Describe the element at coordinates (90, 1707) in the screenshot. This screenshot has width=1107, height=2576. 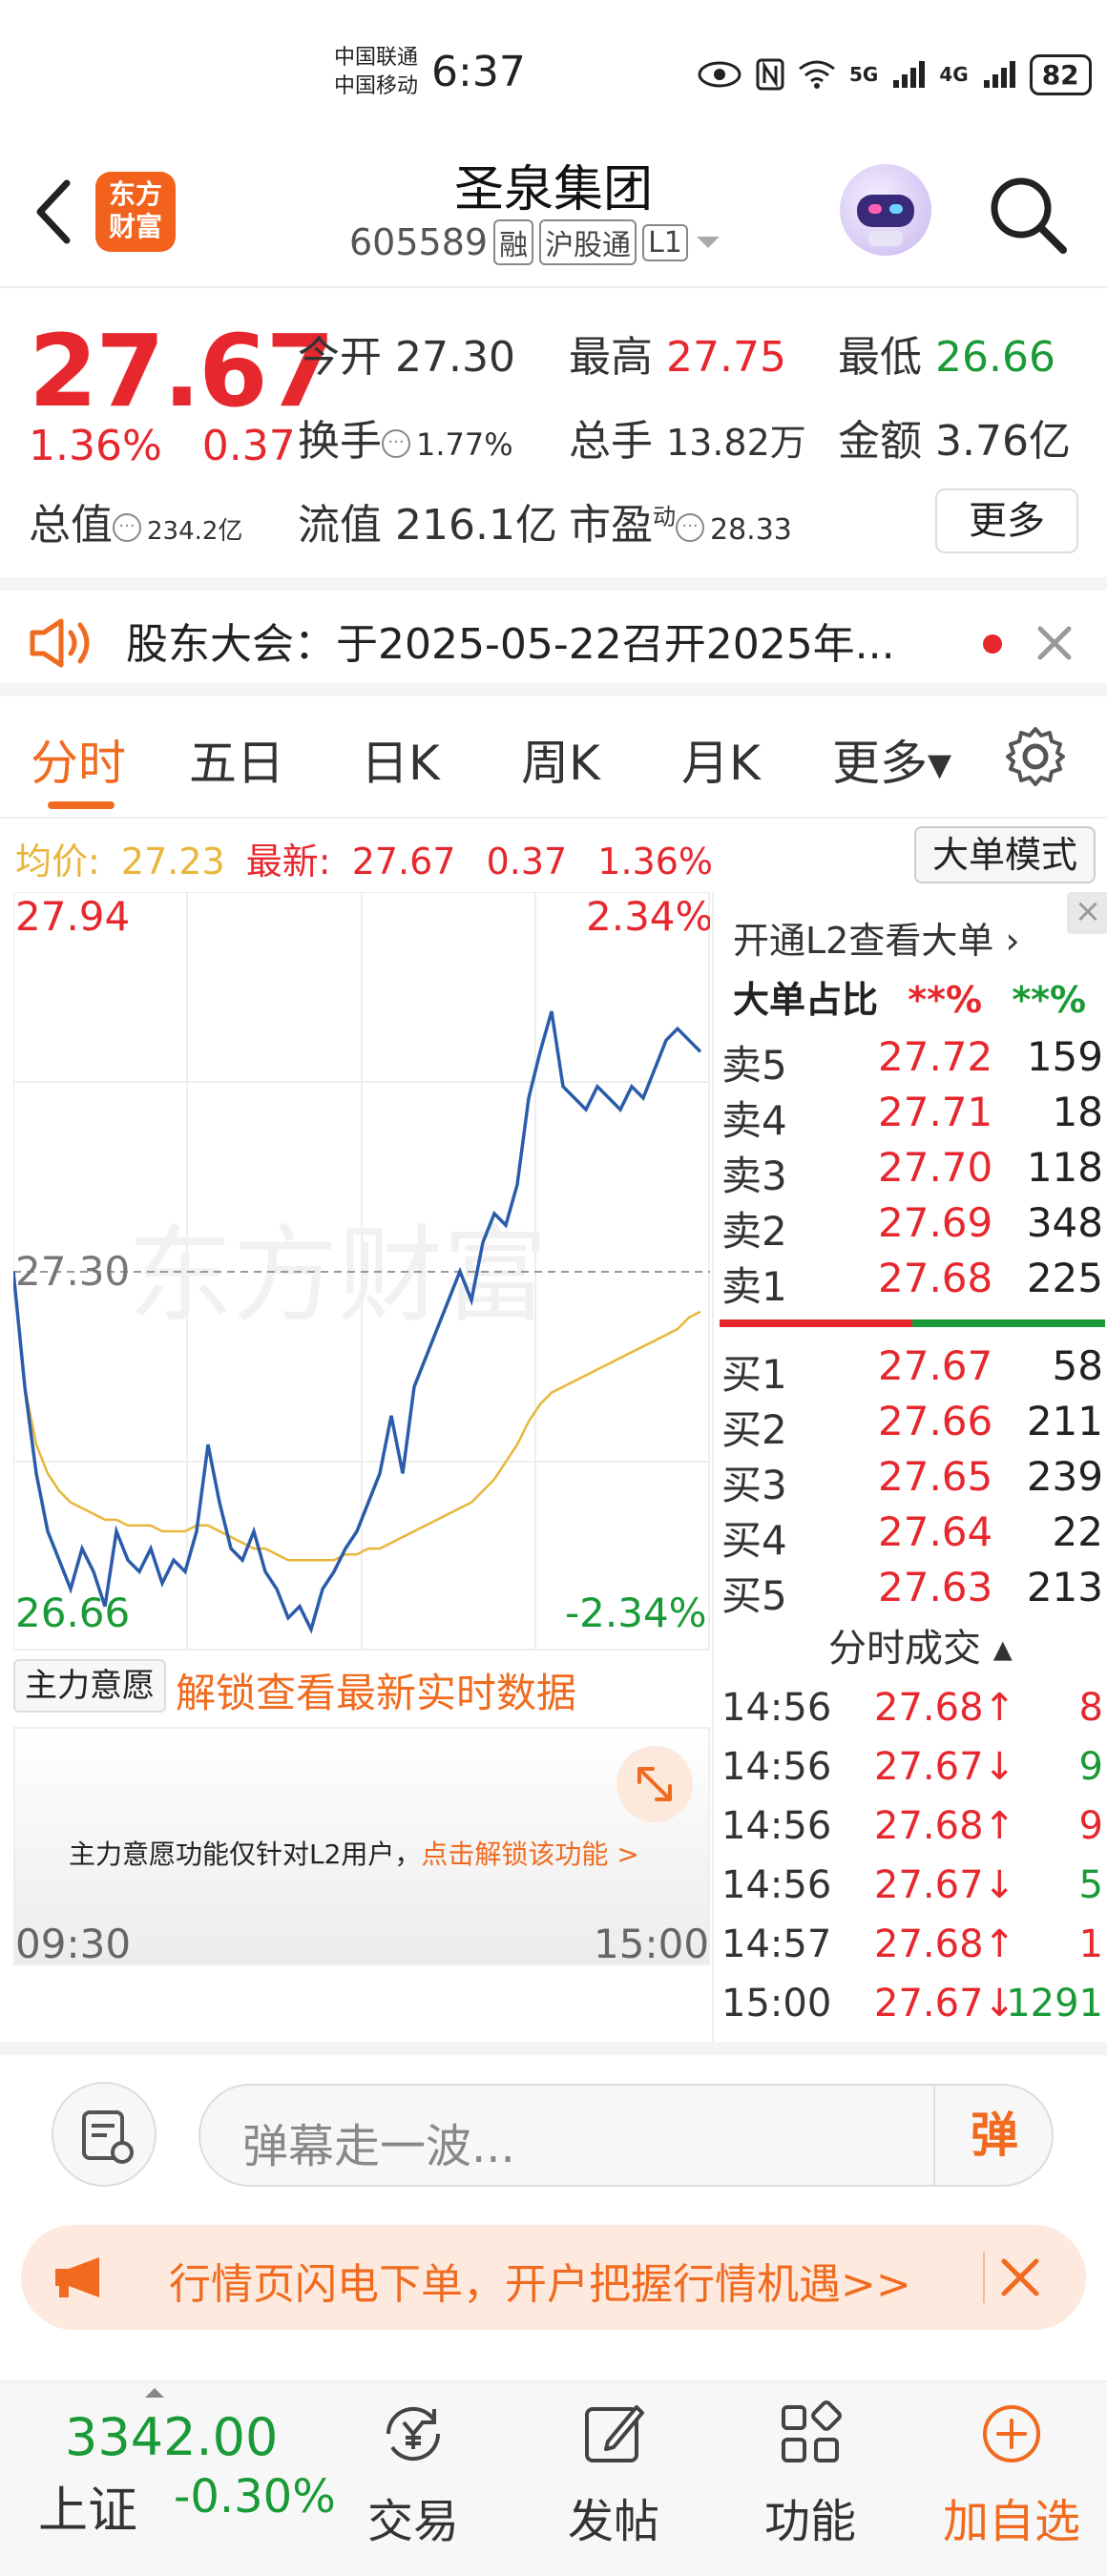
I see `main-force-dropdown: 主力意愿 ▾` at that location.